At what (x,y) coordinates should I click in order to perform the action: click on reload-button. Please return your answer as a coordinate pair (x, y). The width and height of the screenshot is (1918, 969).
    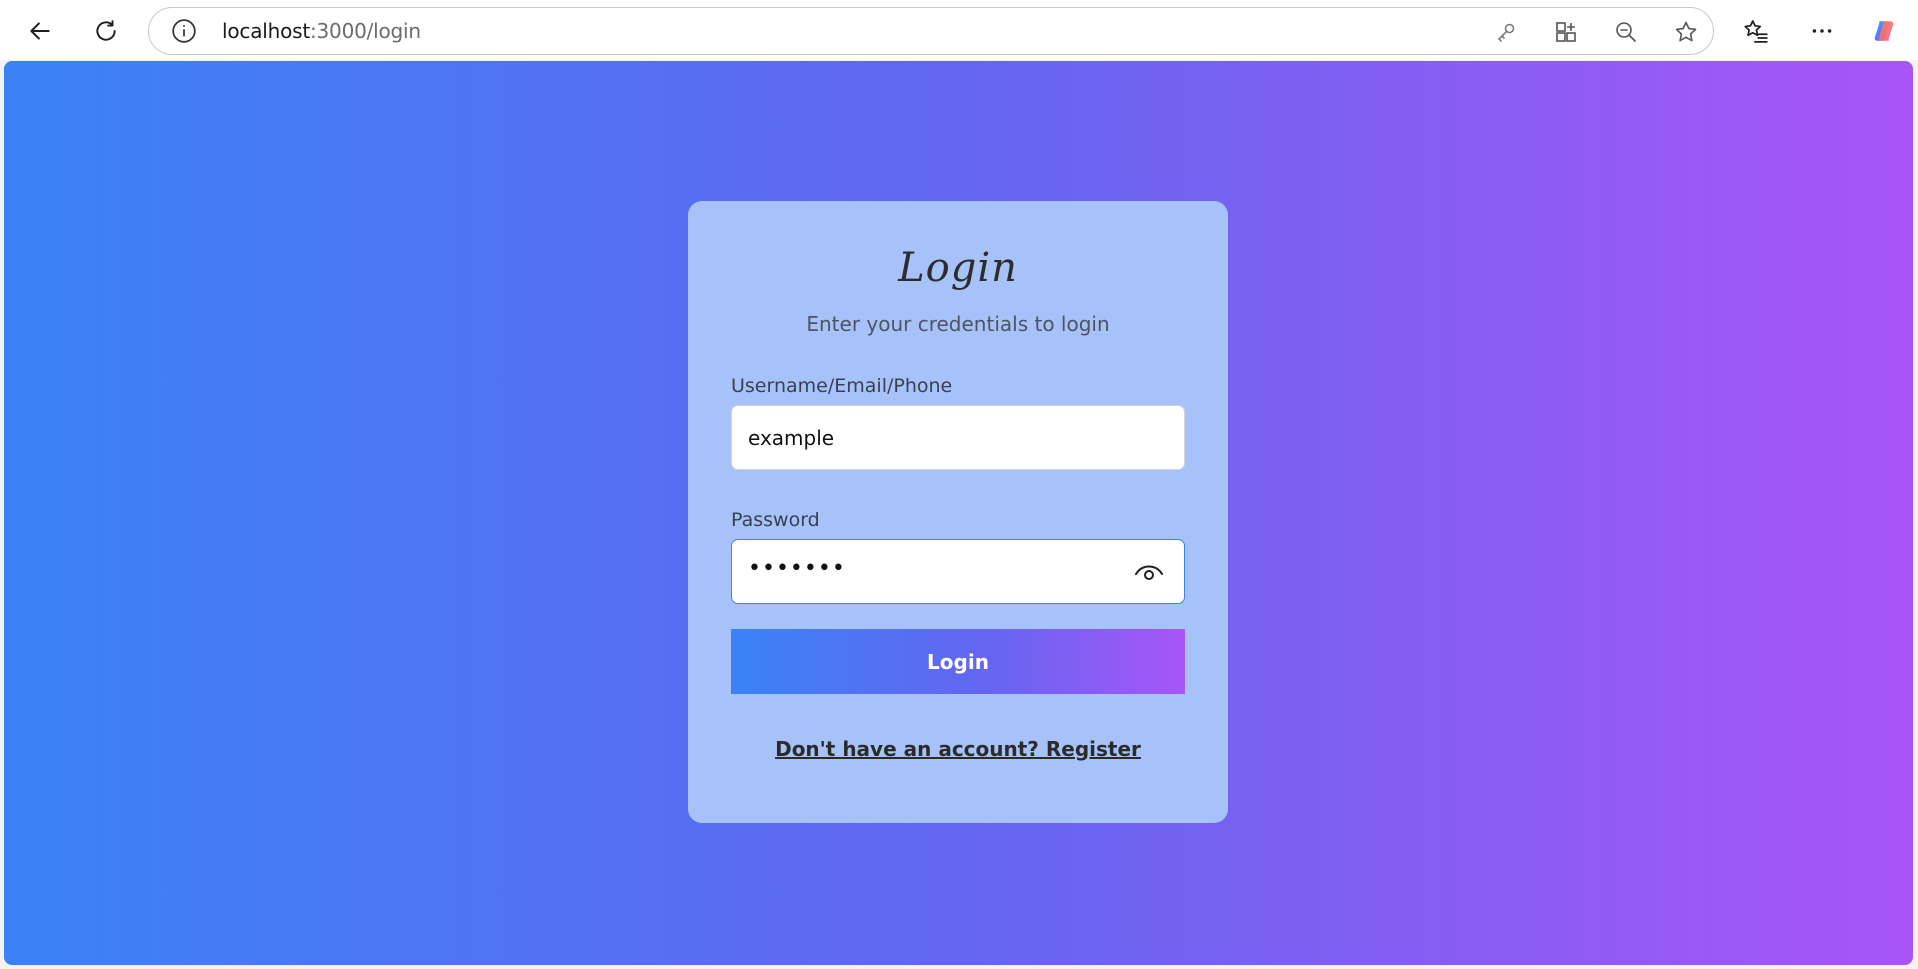
    Looking at the image, I should click on (106, 31).